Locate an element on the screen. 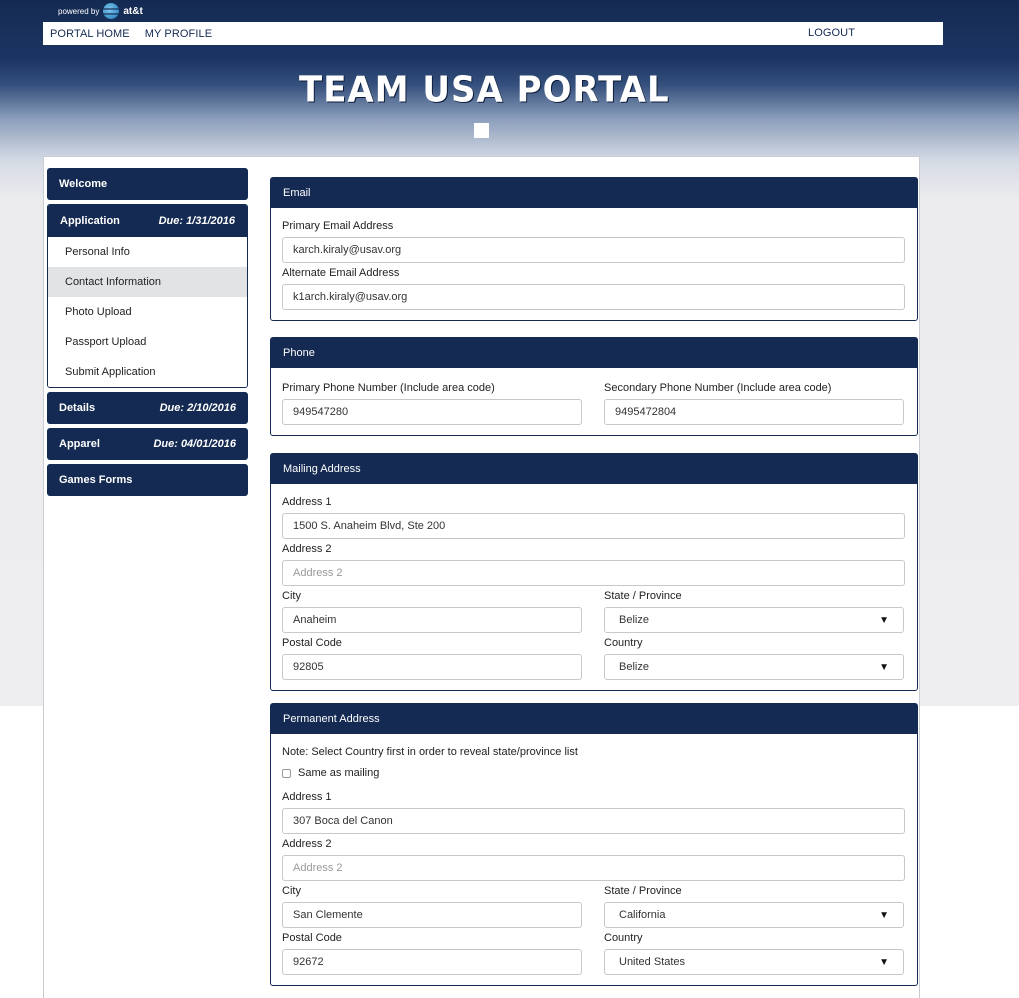  mailing-state-label: State / Province is located at coordinates (643, 596).